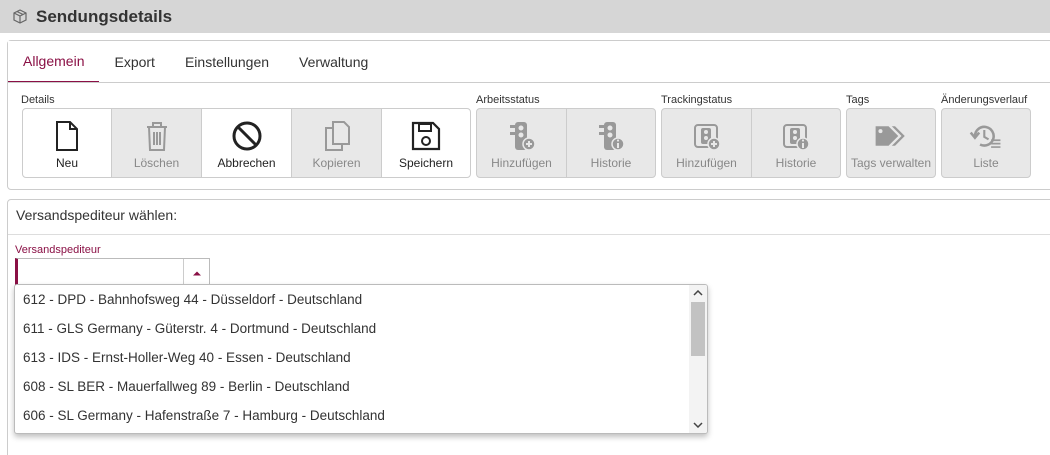  I want to click on kopieren-button: Kopieren, so click(336, 143).